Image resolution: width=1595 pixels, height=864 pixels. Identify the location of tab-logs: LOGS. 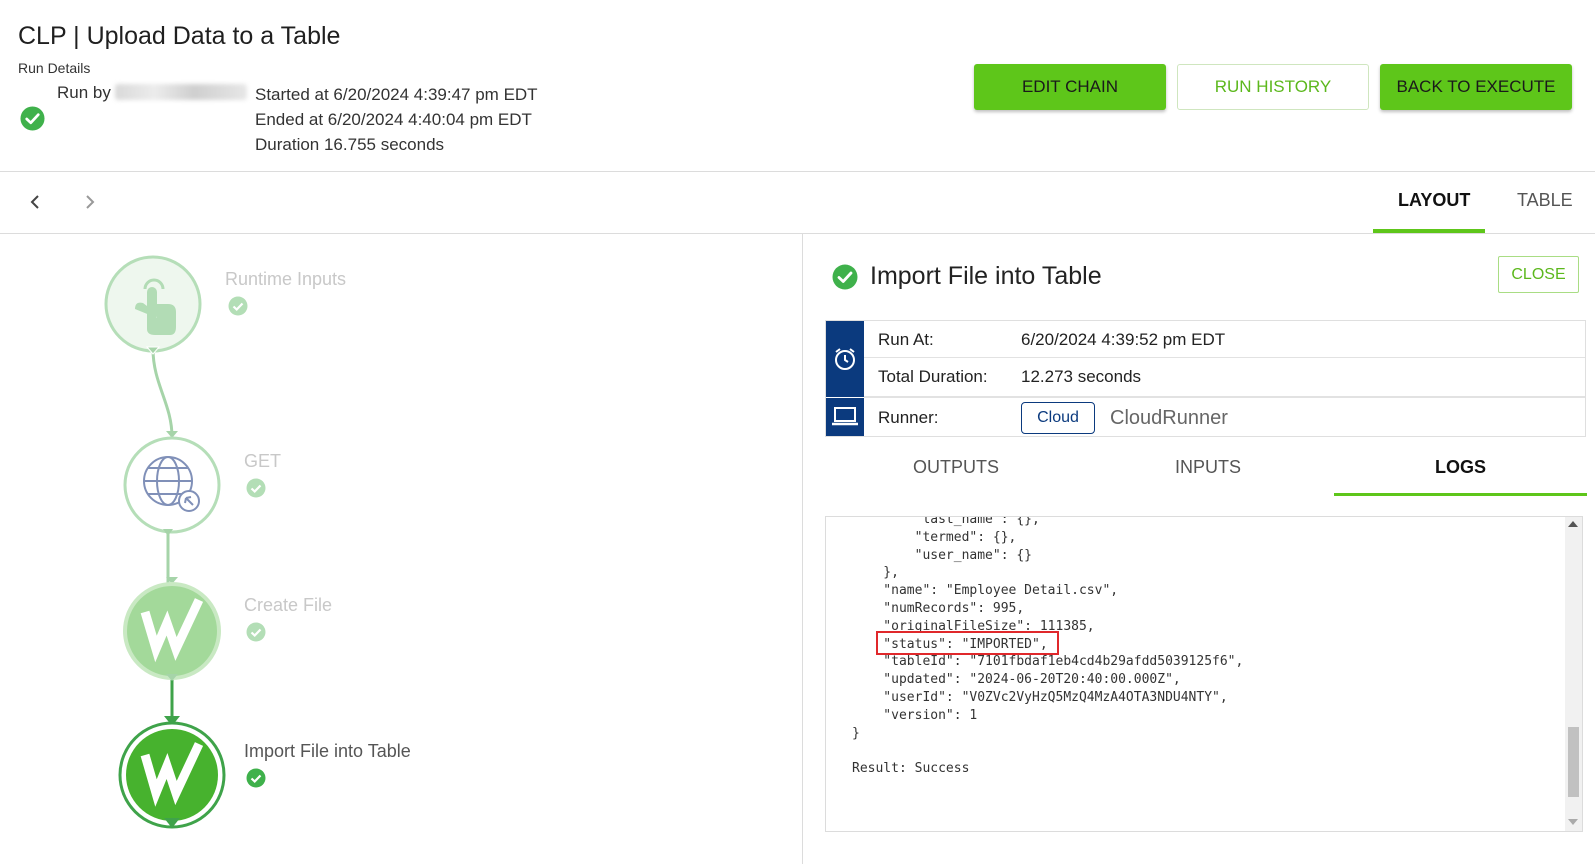
(1460, 467).